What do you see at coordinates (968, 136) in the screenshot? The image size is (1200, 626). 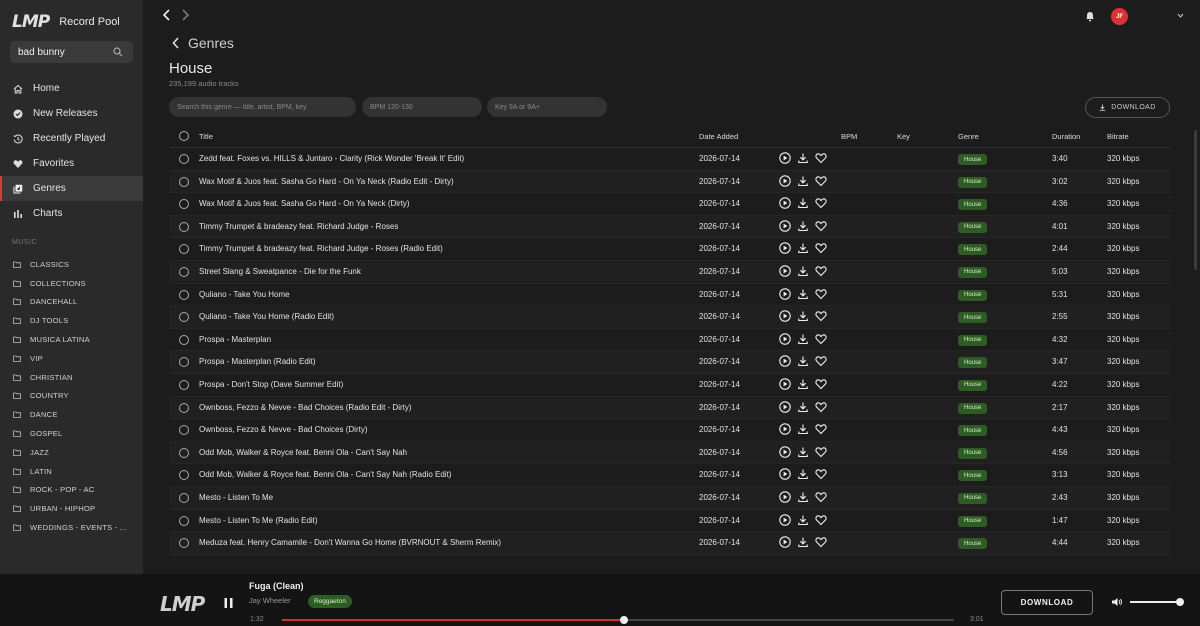 I see `col-genre: Genre` at bounding box center [968, 136].